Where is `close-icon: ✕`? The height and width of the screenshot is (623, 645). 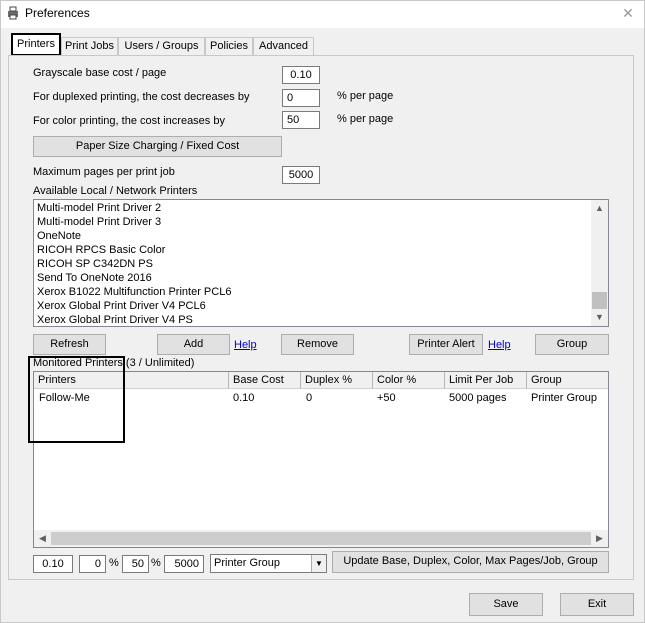 close-icon: ✕ is located at coordinates (628, 13).